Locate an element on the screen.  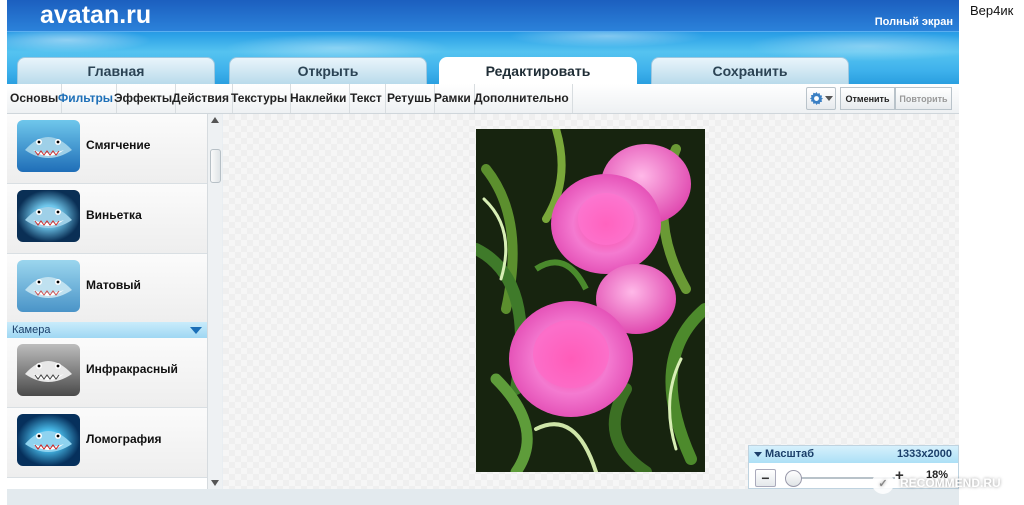
author-label: Вер4ик is located at coordinates (992, 10).